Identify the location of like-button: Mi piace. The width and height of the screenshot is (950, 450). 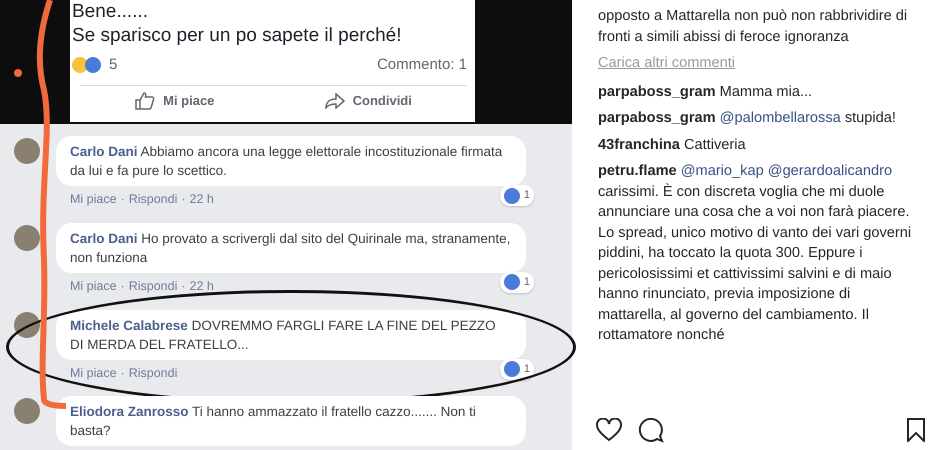
(174, 101).